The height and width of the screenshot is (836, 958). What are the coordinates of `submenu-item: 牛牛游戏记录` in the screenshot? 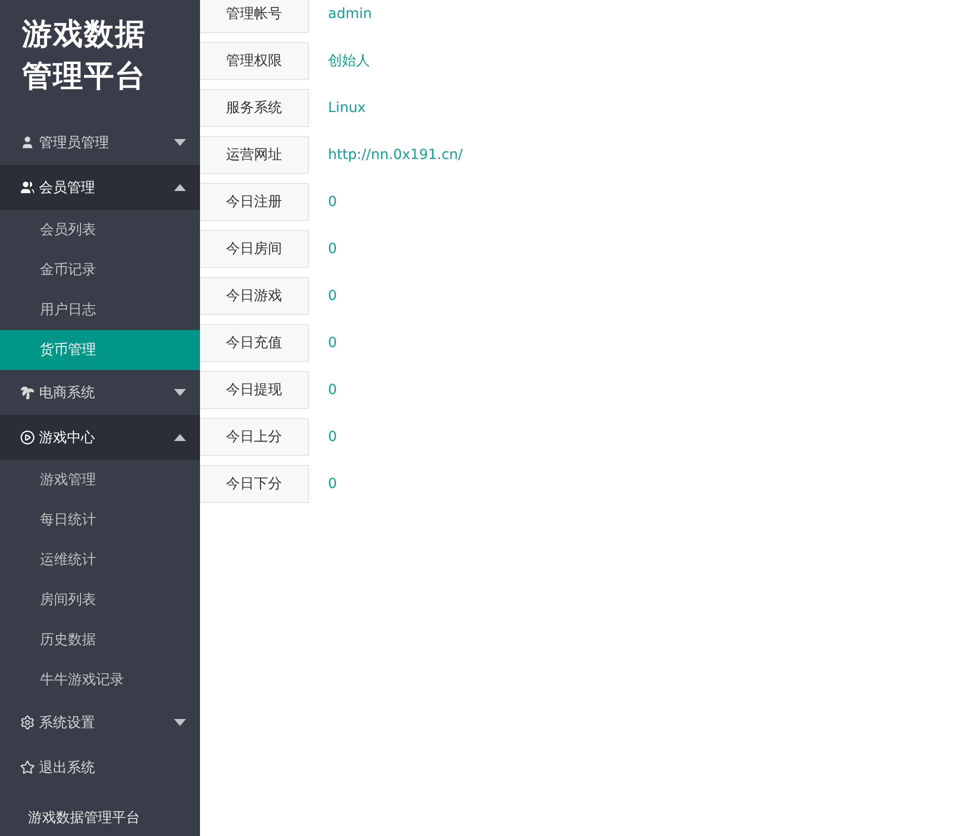 It's located at (100, 680).